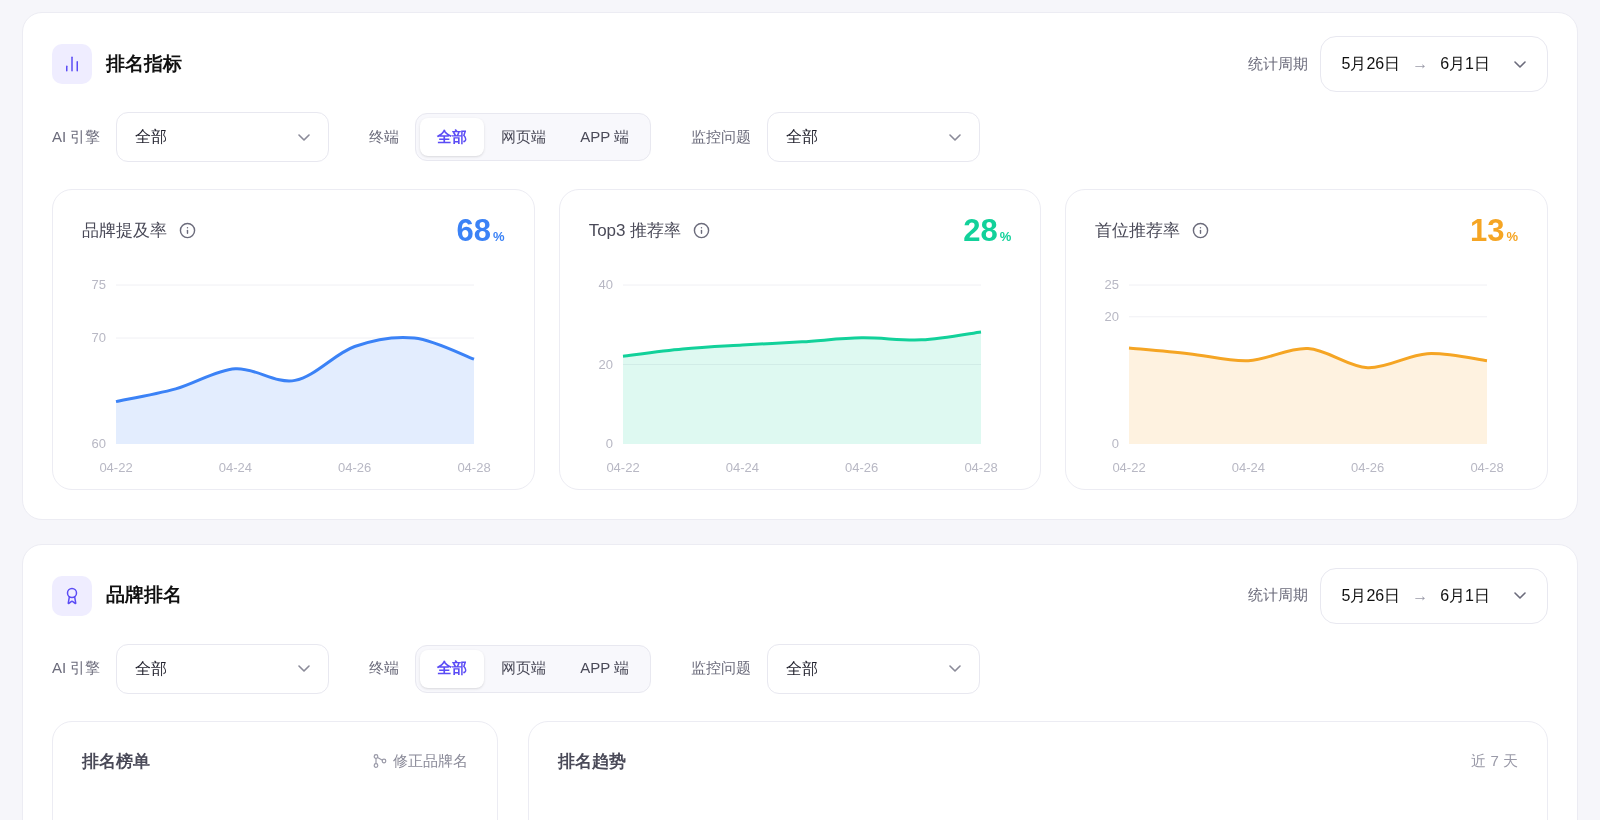 This screenshot has width=1600, height=820. What do you see at coordinates (1494, 761) in the screenshot?
I see `range-note: 近 7 天` at bounding box center [1494, 761].